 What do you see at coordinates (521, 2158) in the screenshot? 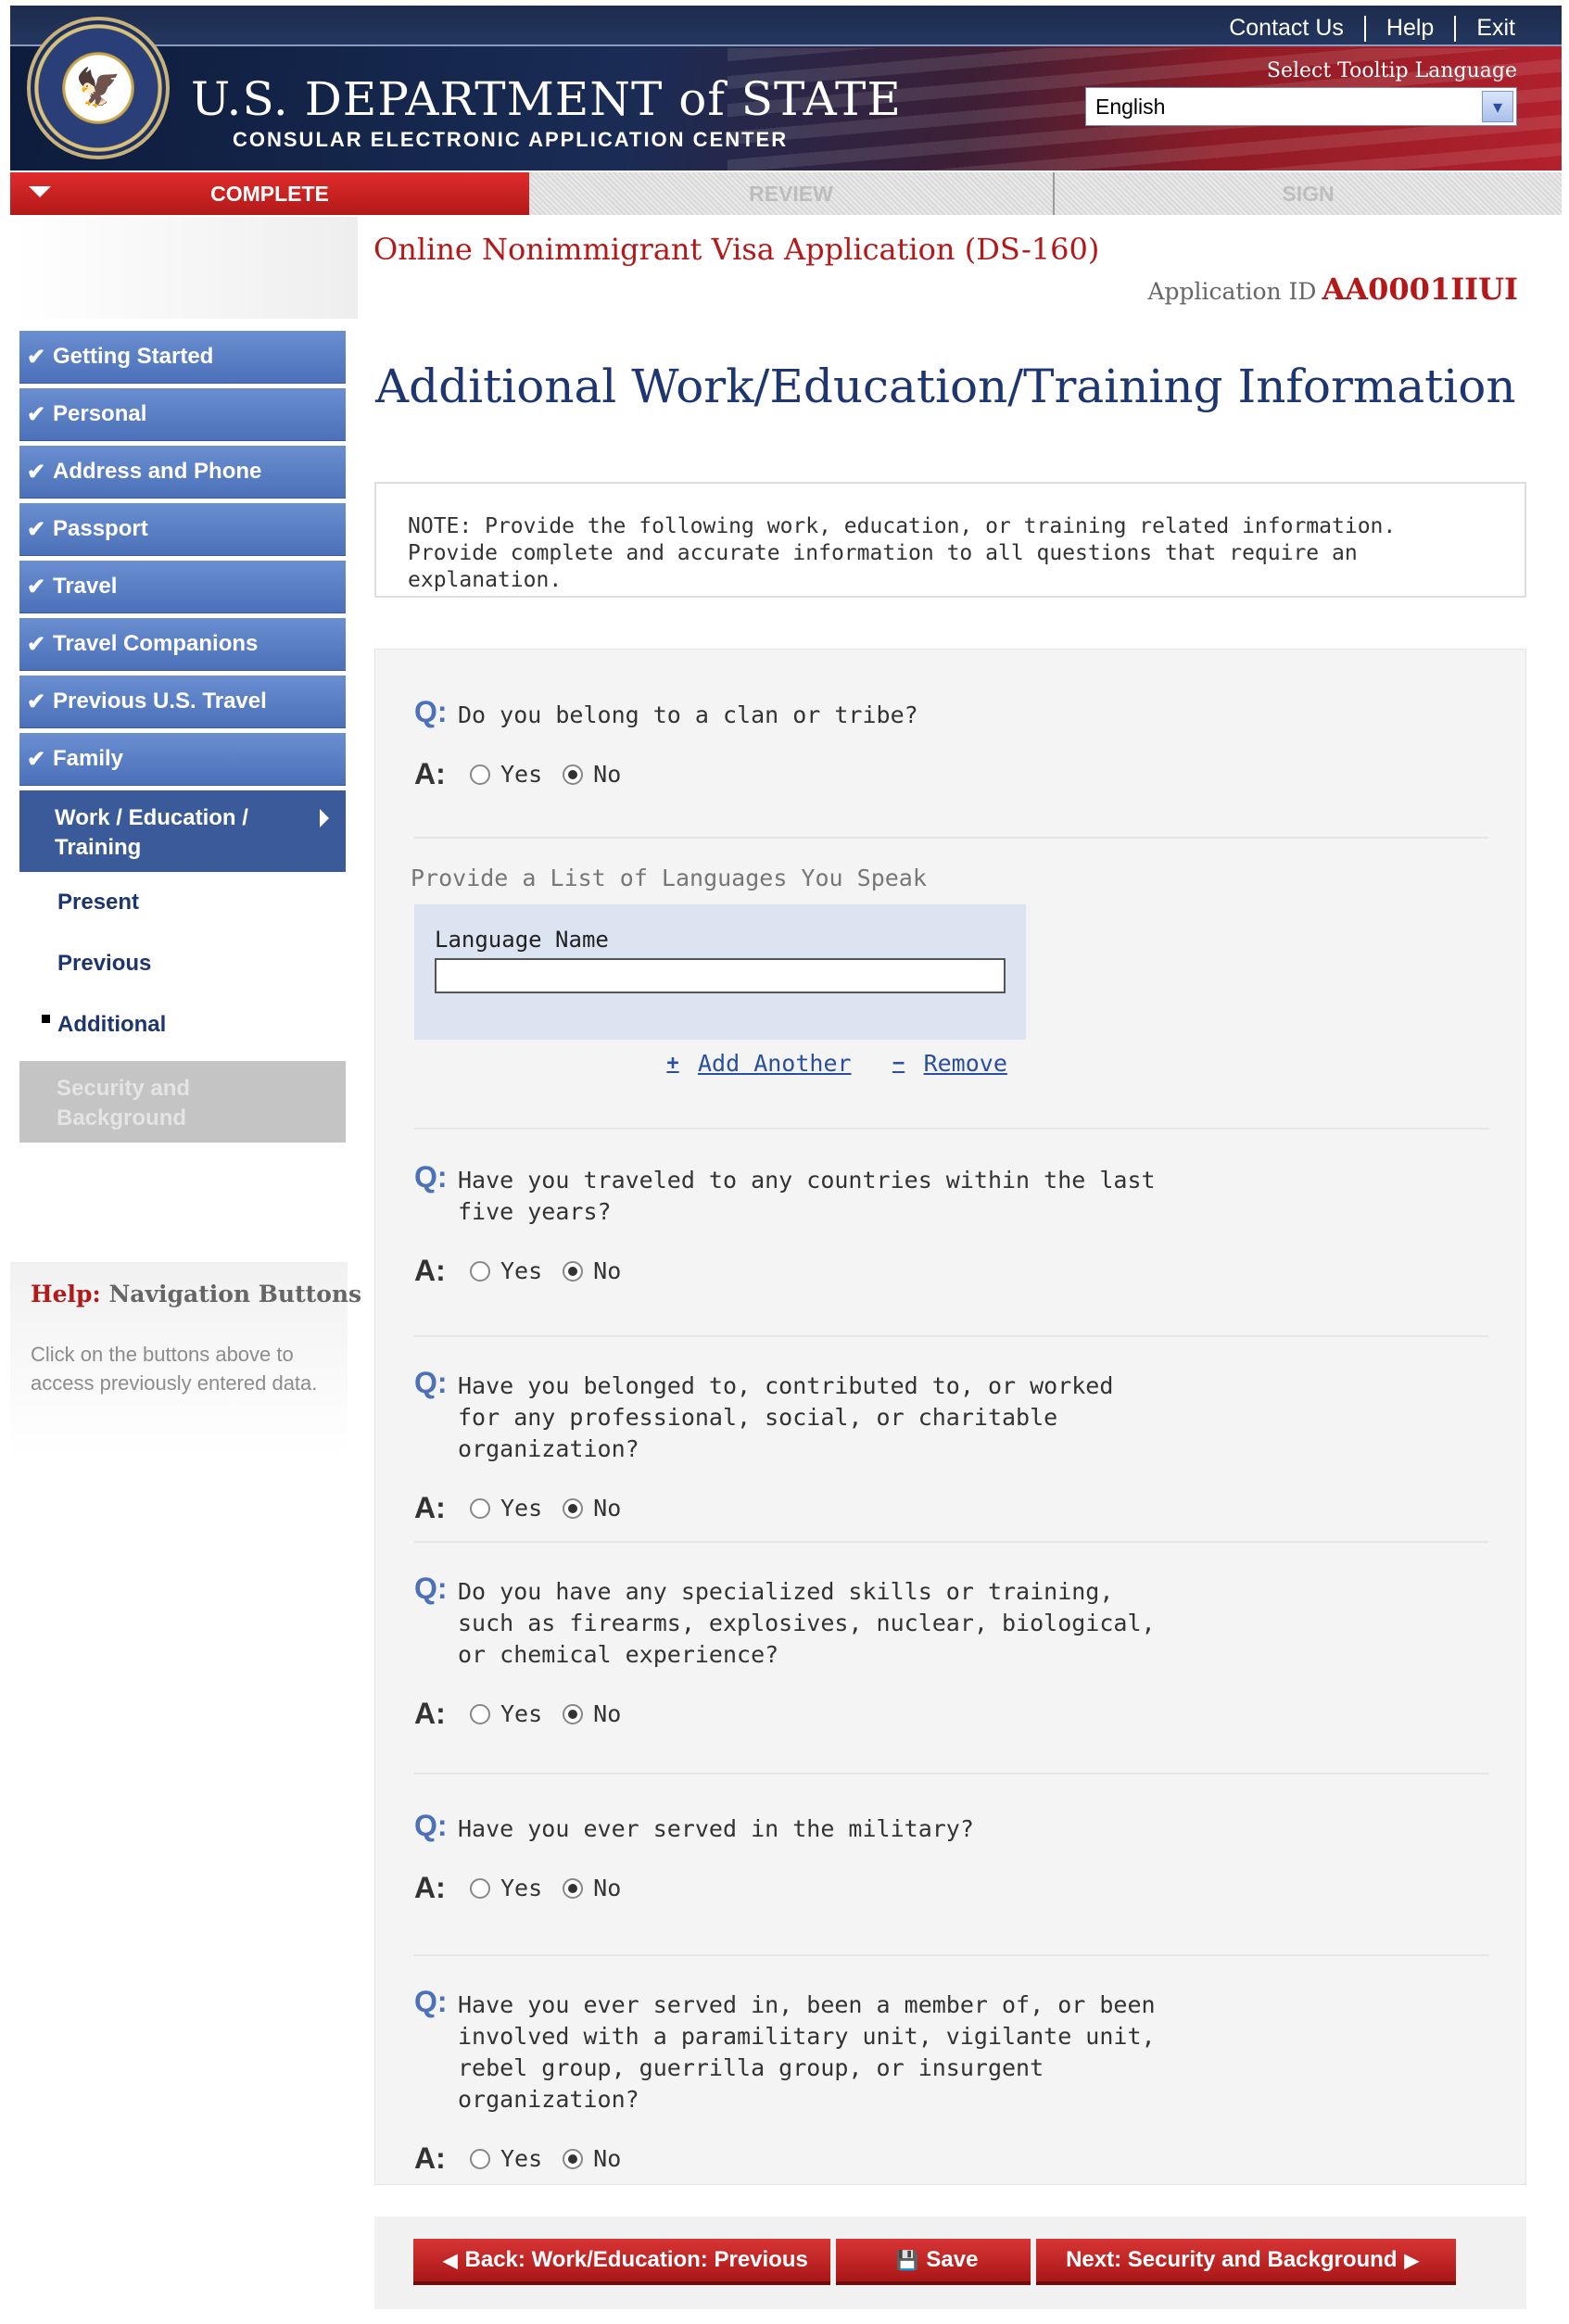
I see `radio-label: Yes` at bounding box center [521, 2158].